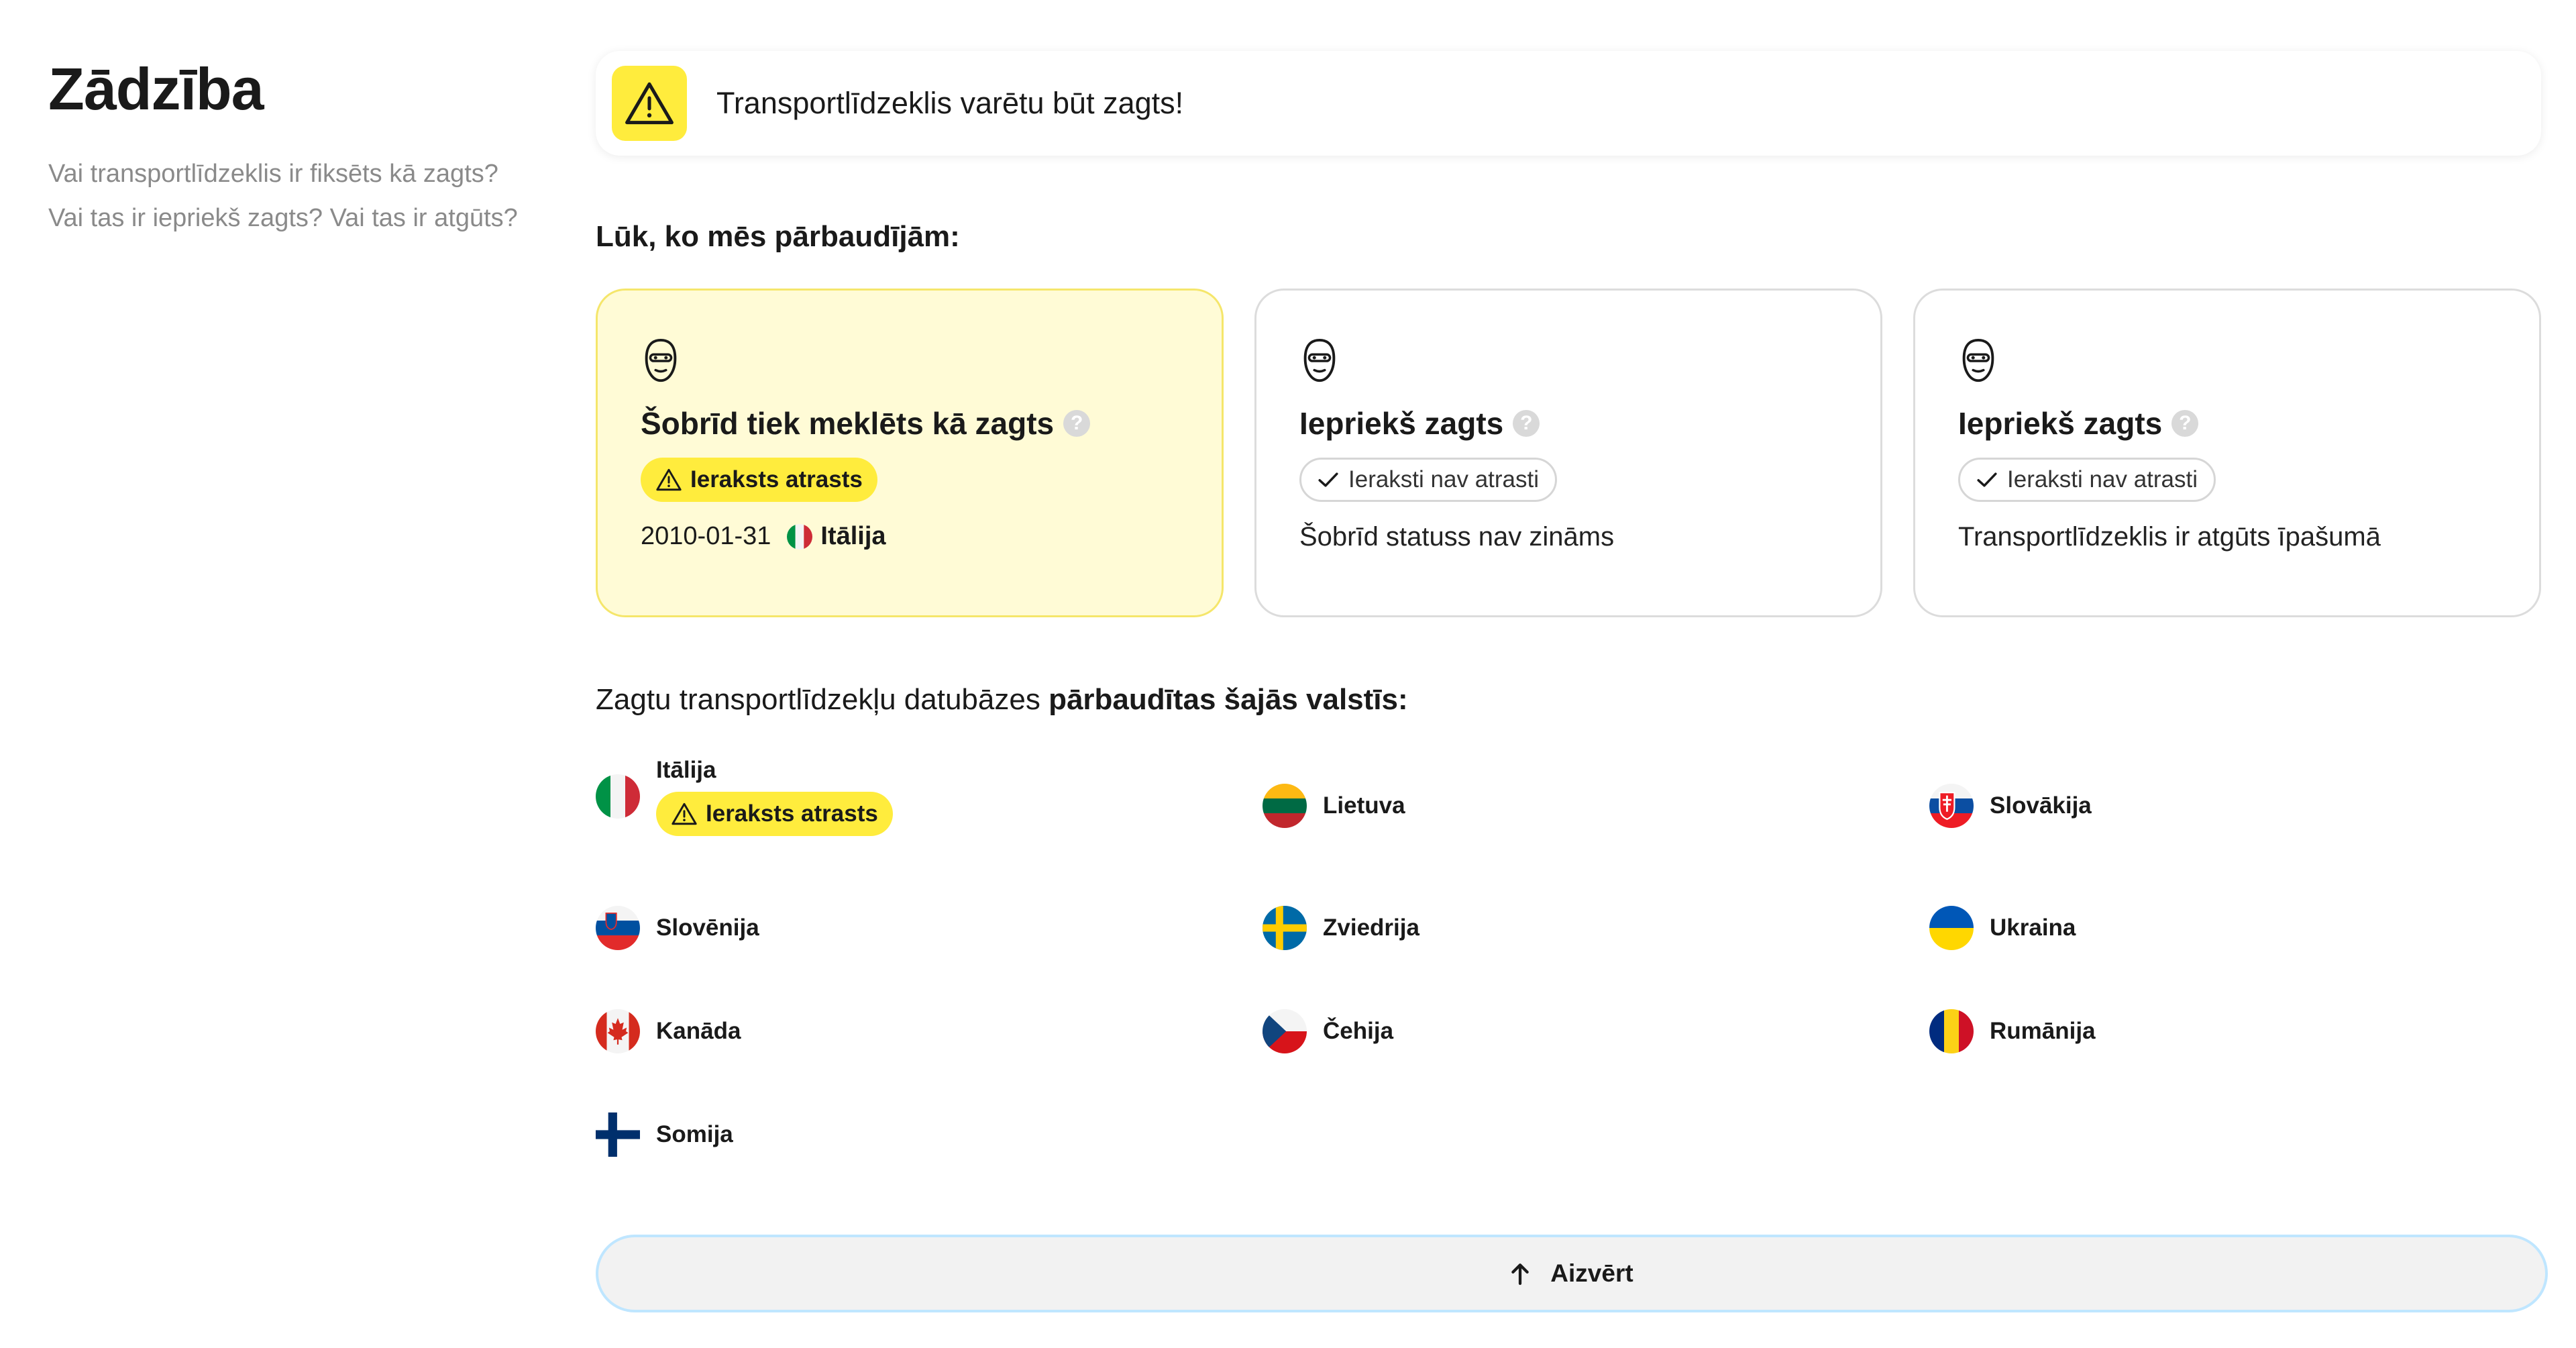  Describe the element at coordinates (694, 1134) in the screenshot. I see `country-name: Somija` at that location.